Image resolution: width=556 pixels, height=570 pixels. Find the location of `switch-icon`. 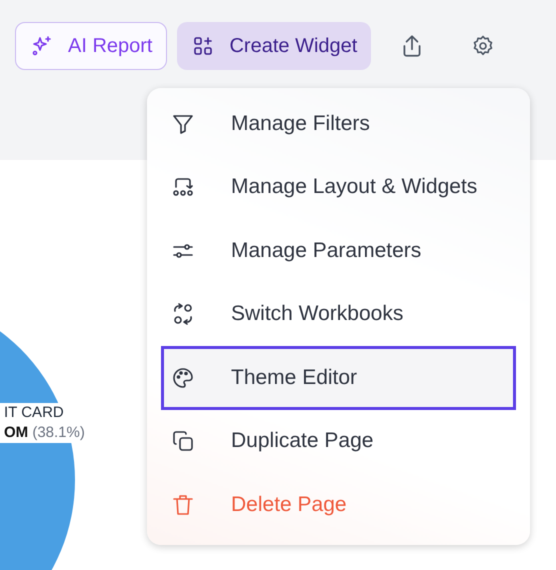

switch-icon is located at coordinates (183, 314).